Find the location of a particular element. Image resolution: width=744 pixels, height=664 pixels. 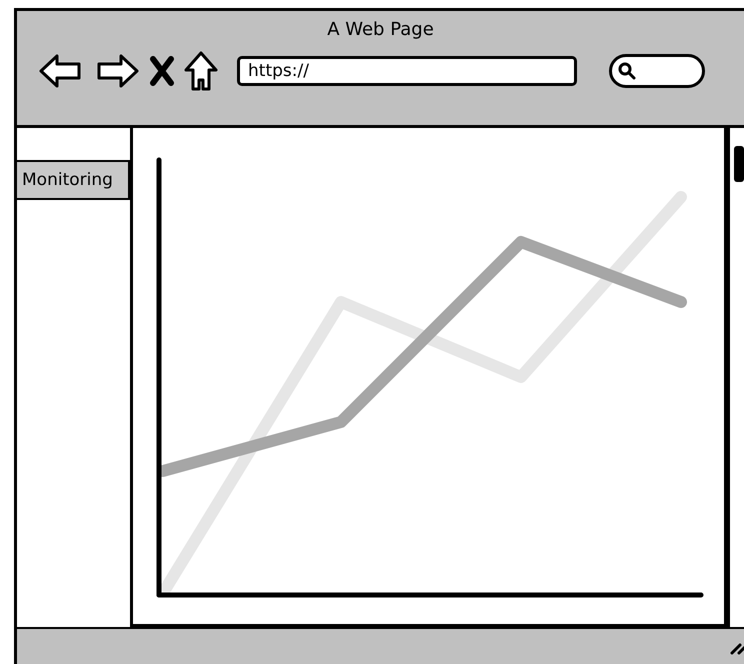

scrollbar is located at coordinates (735, 376).